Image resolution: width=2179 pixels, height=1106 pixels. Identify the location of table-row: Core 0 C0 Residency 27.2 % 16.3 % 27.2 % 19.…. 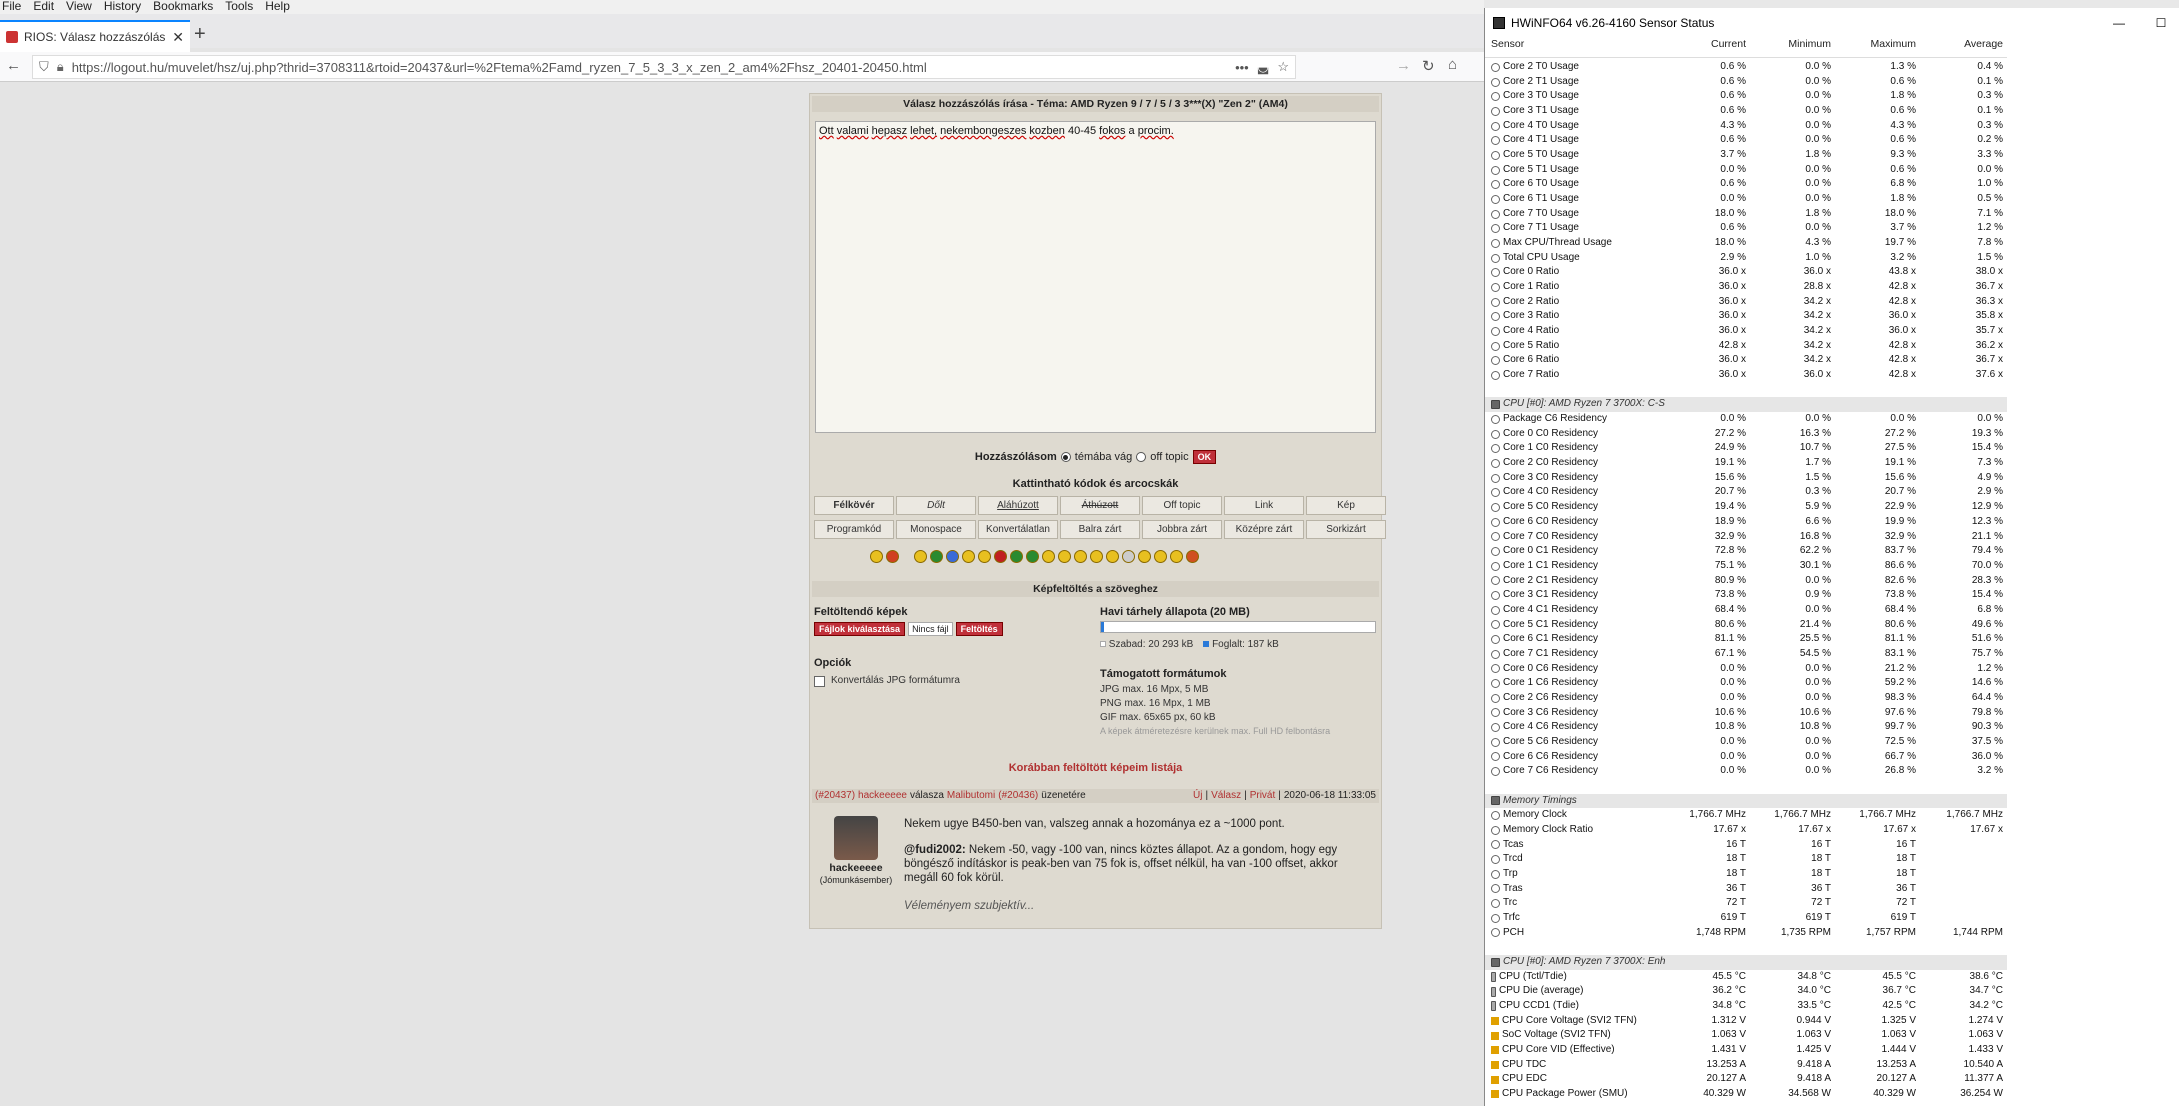
(1746, 434).